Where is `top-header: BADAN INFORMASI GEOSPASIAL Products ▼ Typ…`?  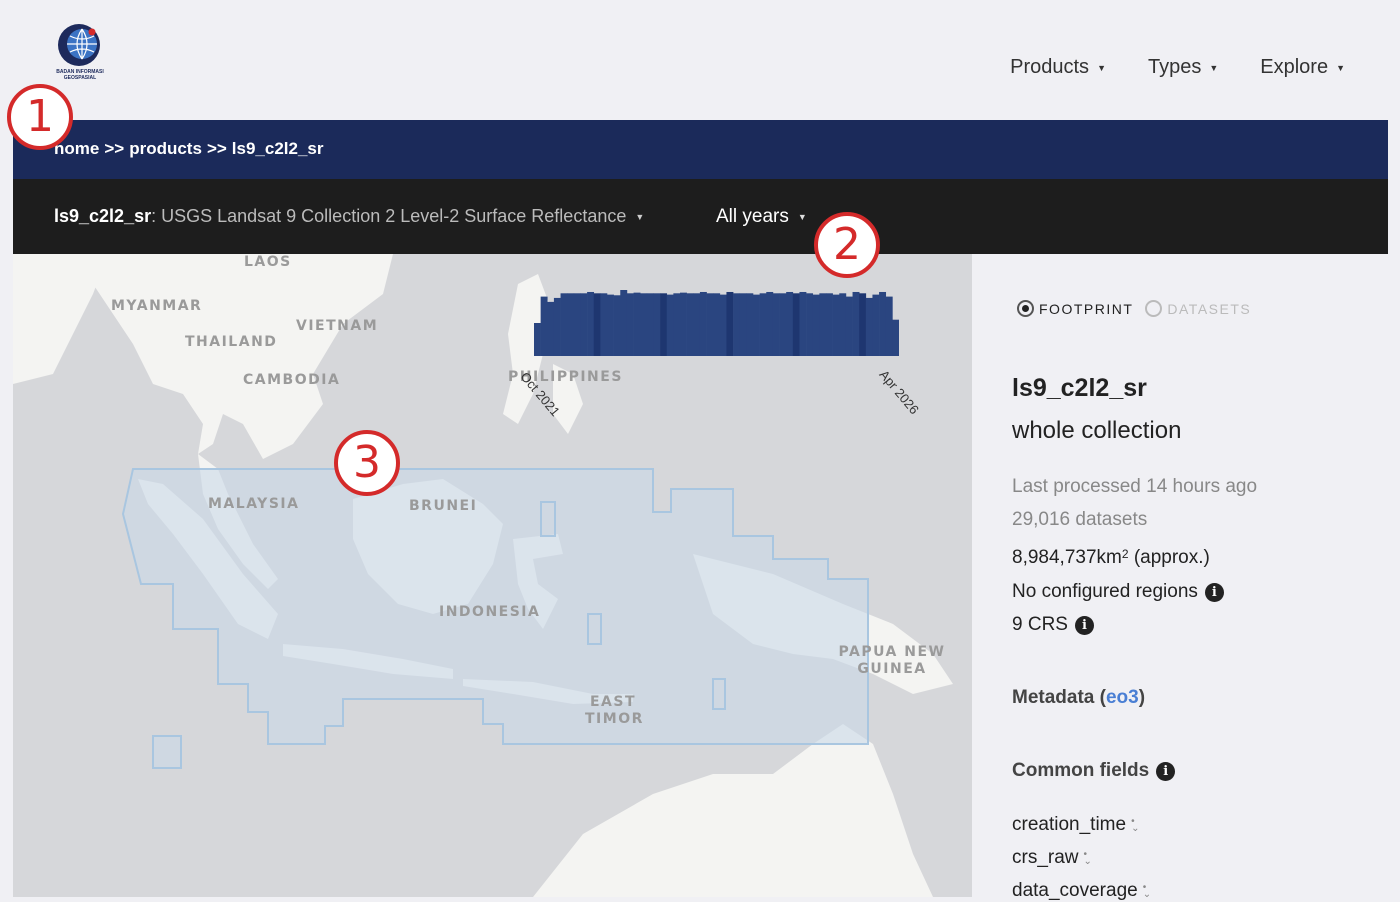 top-header: BADAN INFORMASI GEOSPASIAL Products ▼ Typ… is located at coordinates (700, 60).